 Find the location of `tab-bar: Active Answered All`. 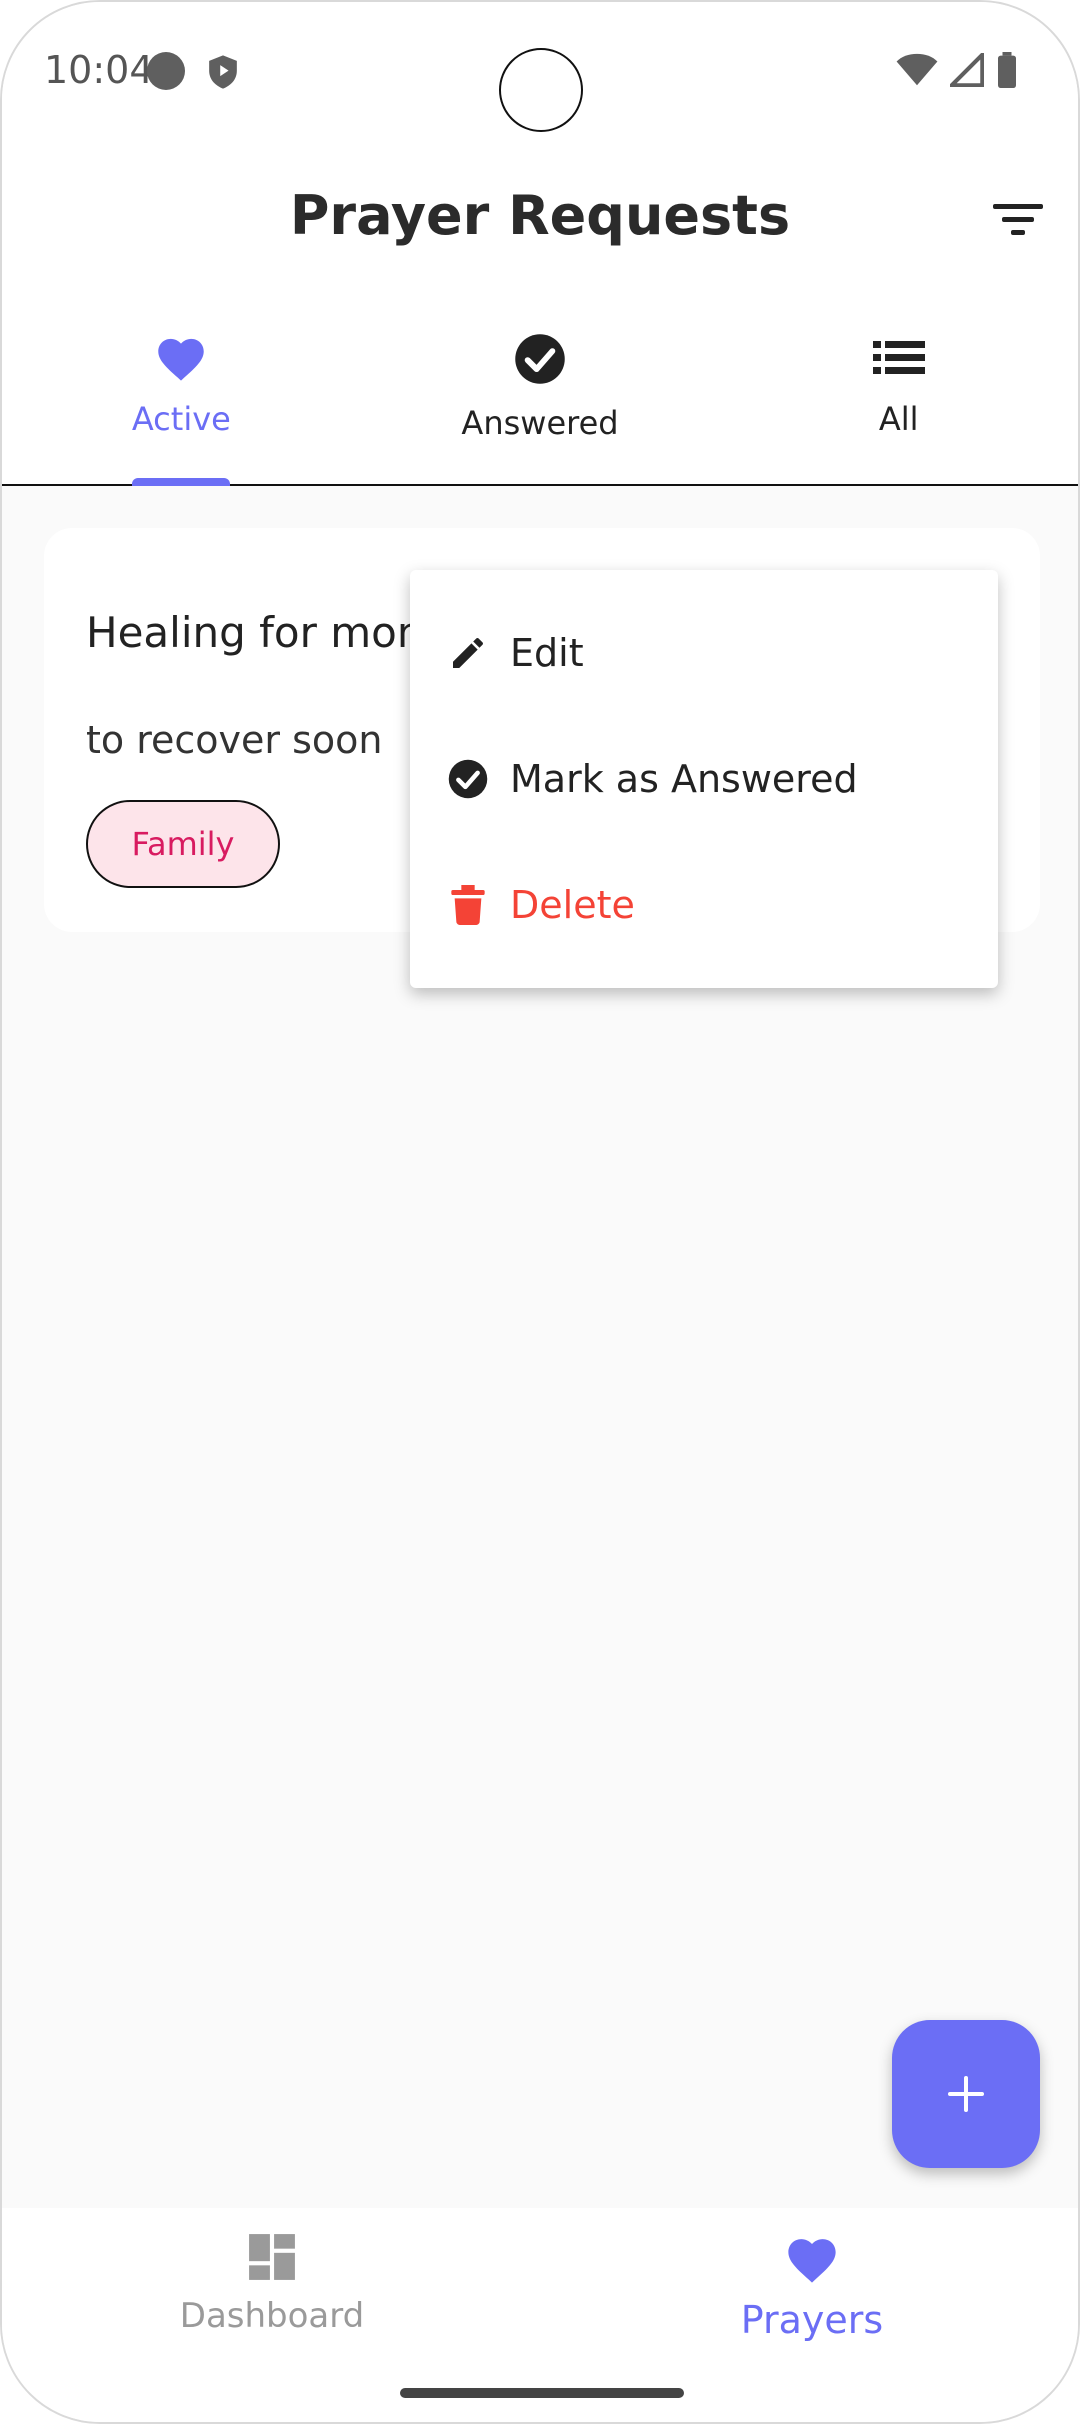

tab-bar: Active Answered All is located at coordinates (540, 389).